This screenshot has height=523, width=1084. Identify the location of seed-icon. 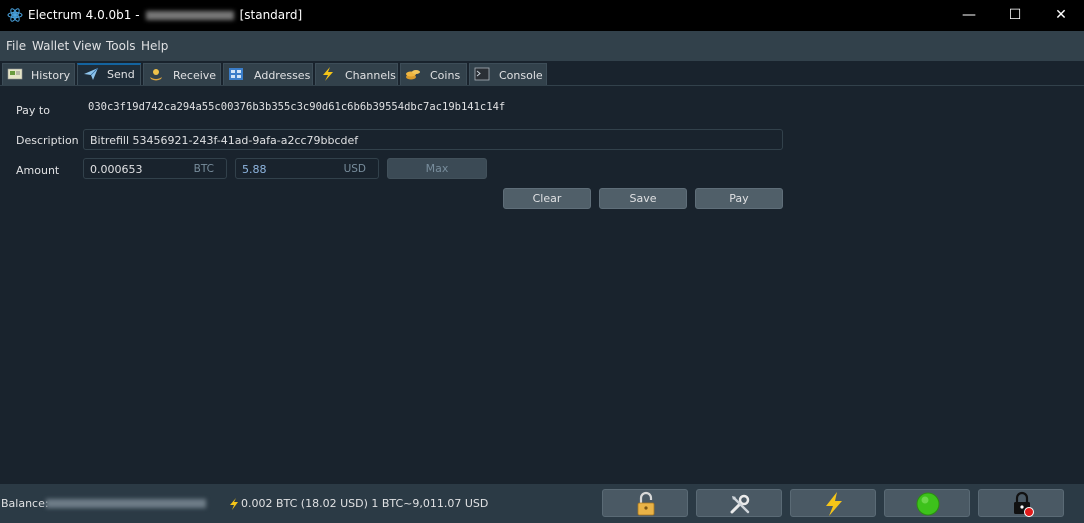
(1024, 504).